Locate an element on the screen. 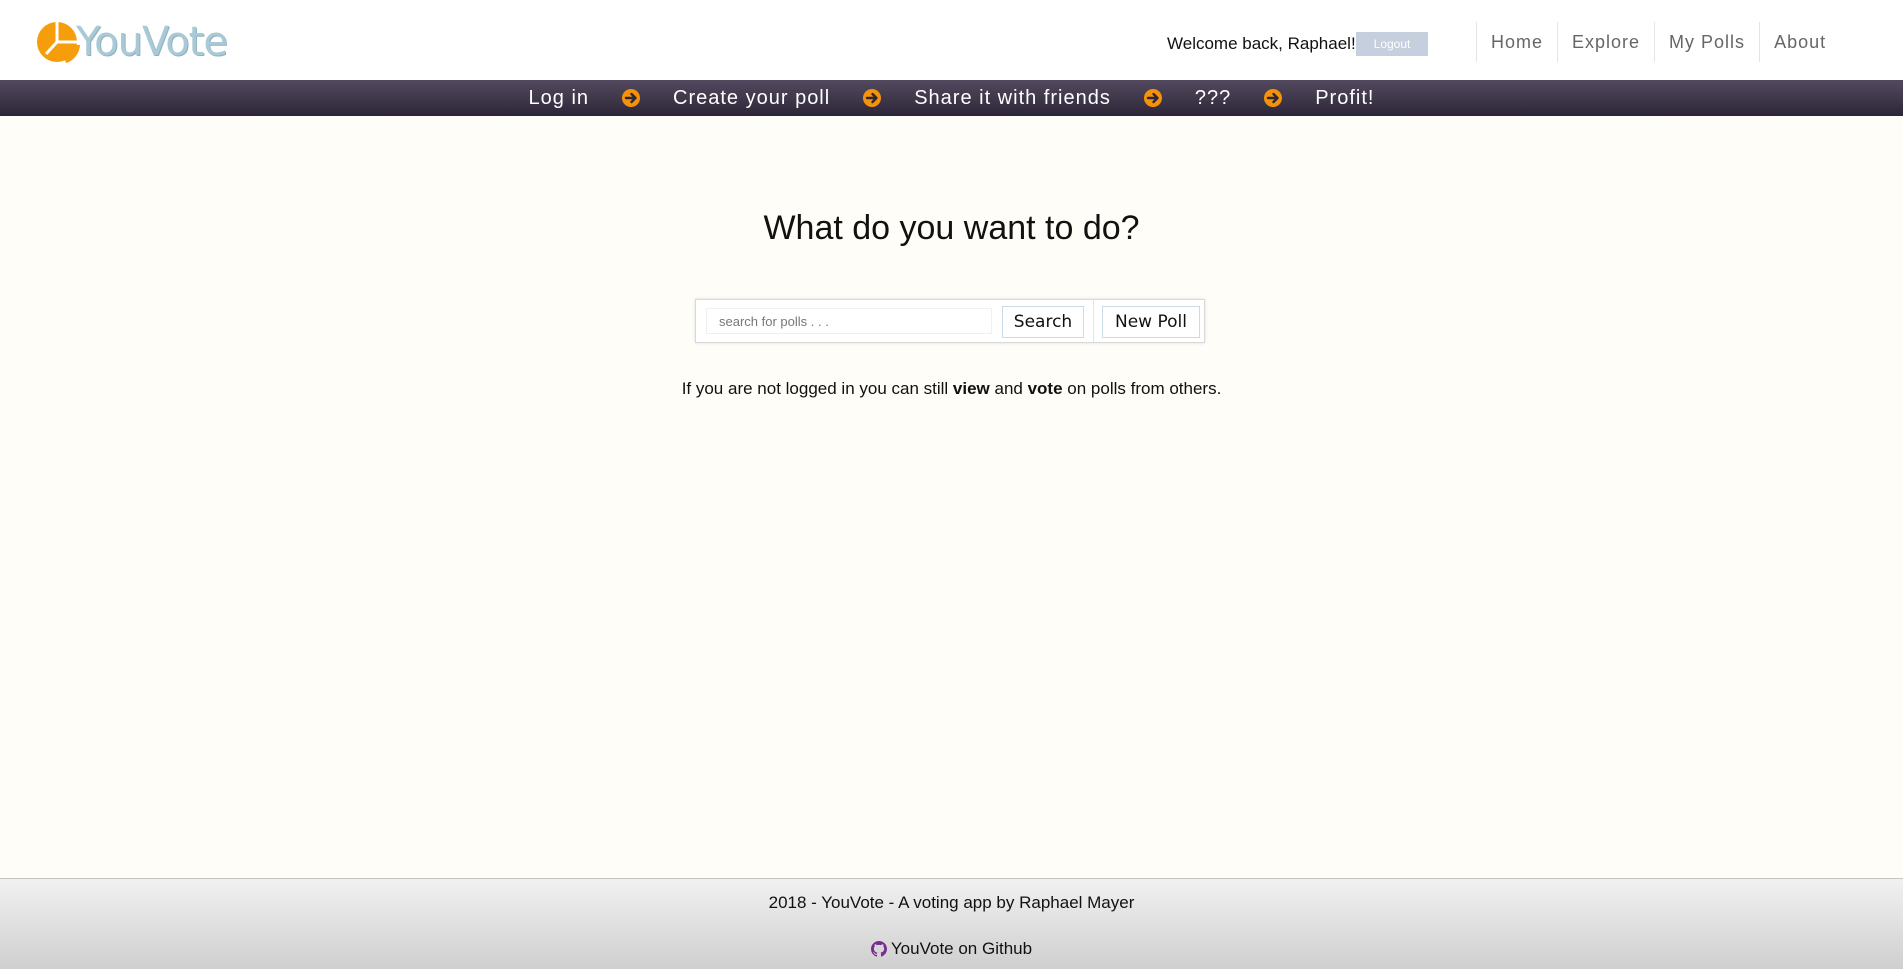 This screenshot has height=969, width=1903. step-create-poll: Create your poll is located at coordinates (752, 97).